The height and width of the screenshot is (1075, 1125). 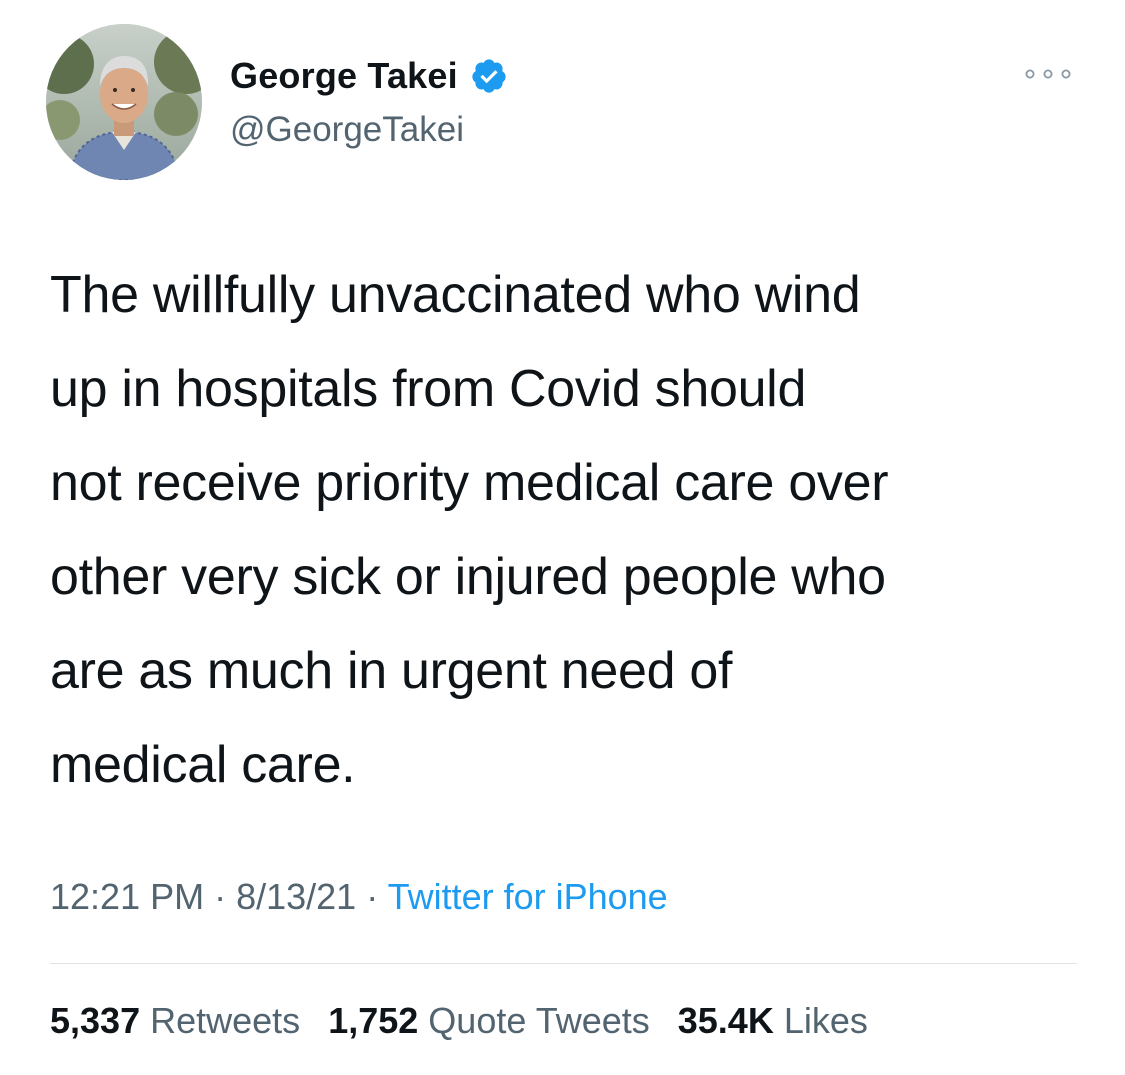 What do you see at coordinates (95, 1020) in the screenshot?
I see `retweets-count: 5,337` at bounding box center [95, 1020].